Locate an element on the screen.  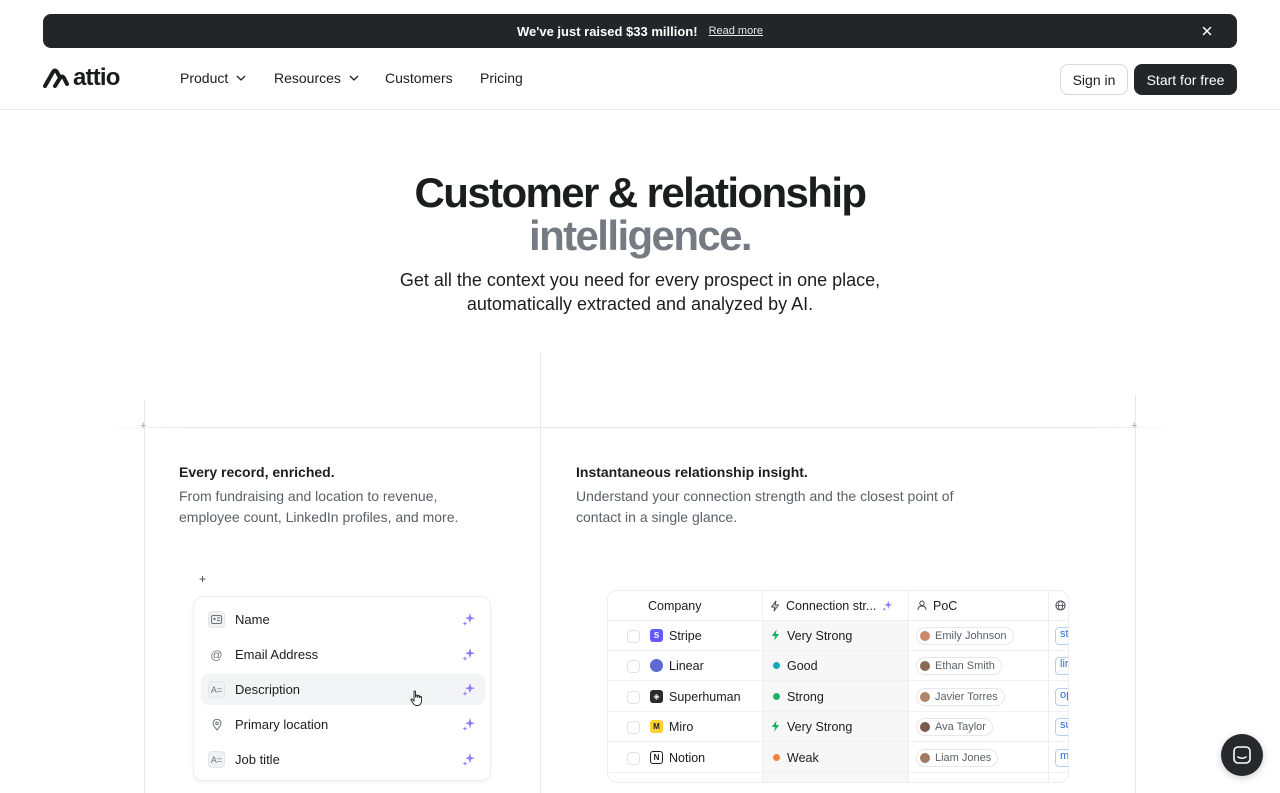
nav-pricing: Pricing is located at coordinates (501, 78).